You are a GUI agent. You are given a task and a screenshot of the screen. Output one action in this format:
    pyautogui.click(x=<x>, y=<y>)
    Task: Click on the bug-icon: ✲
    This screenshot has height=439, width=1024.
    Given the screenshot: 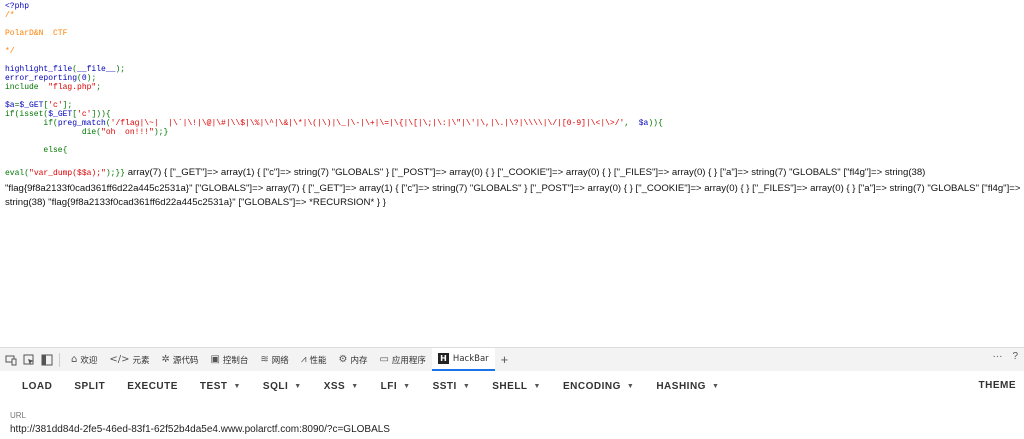 What is the action you would take?
    pyautogui.click(x=165, y=359)
    